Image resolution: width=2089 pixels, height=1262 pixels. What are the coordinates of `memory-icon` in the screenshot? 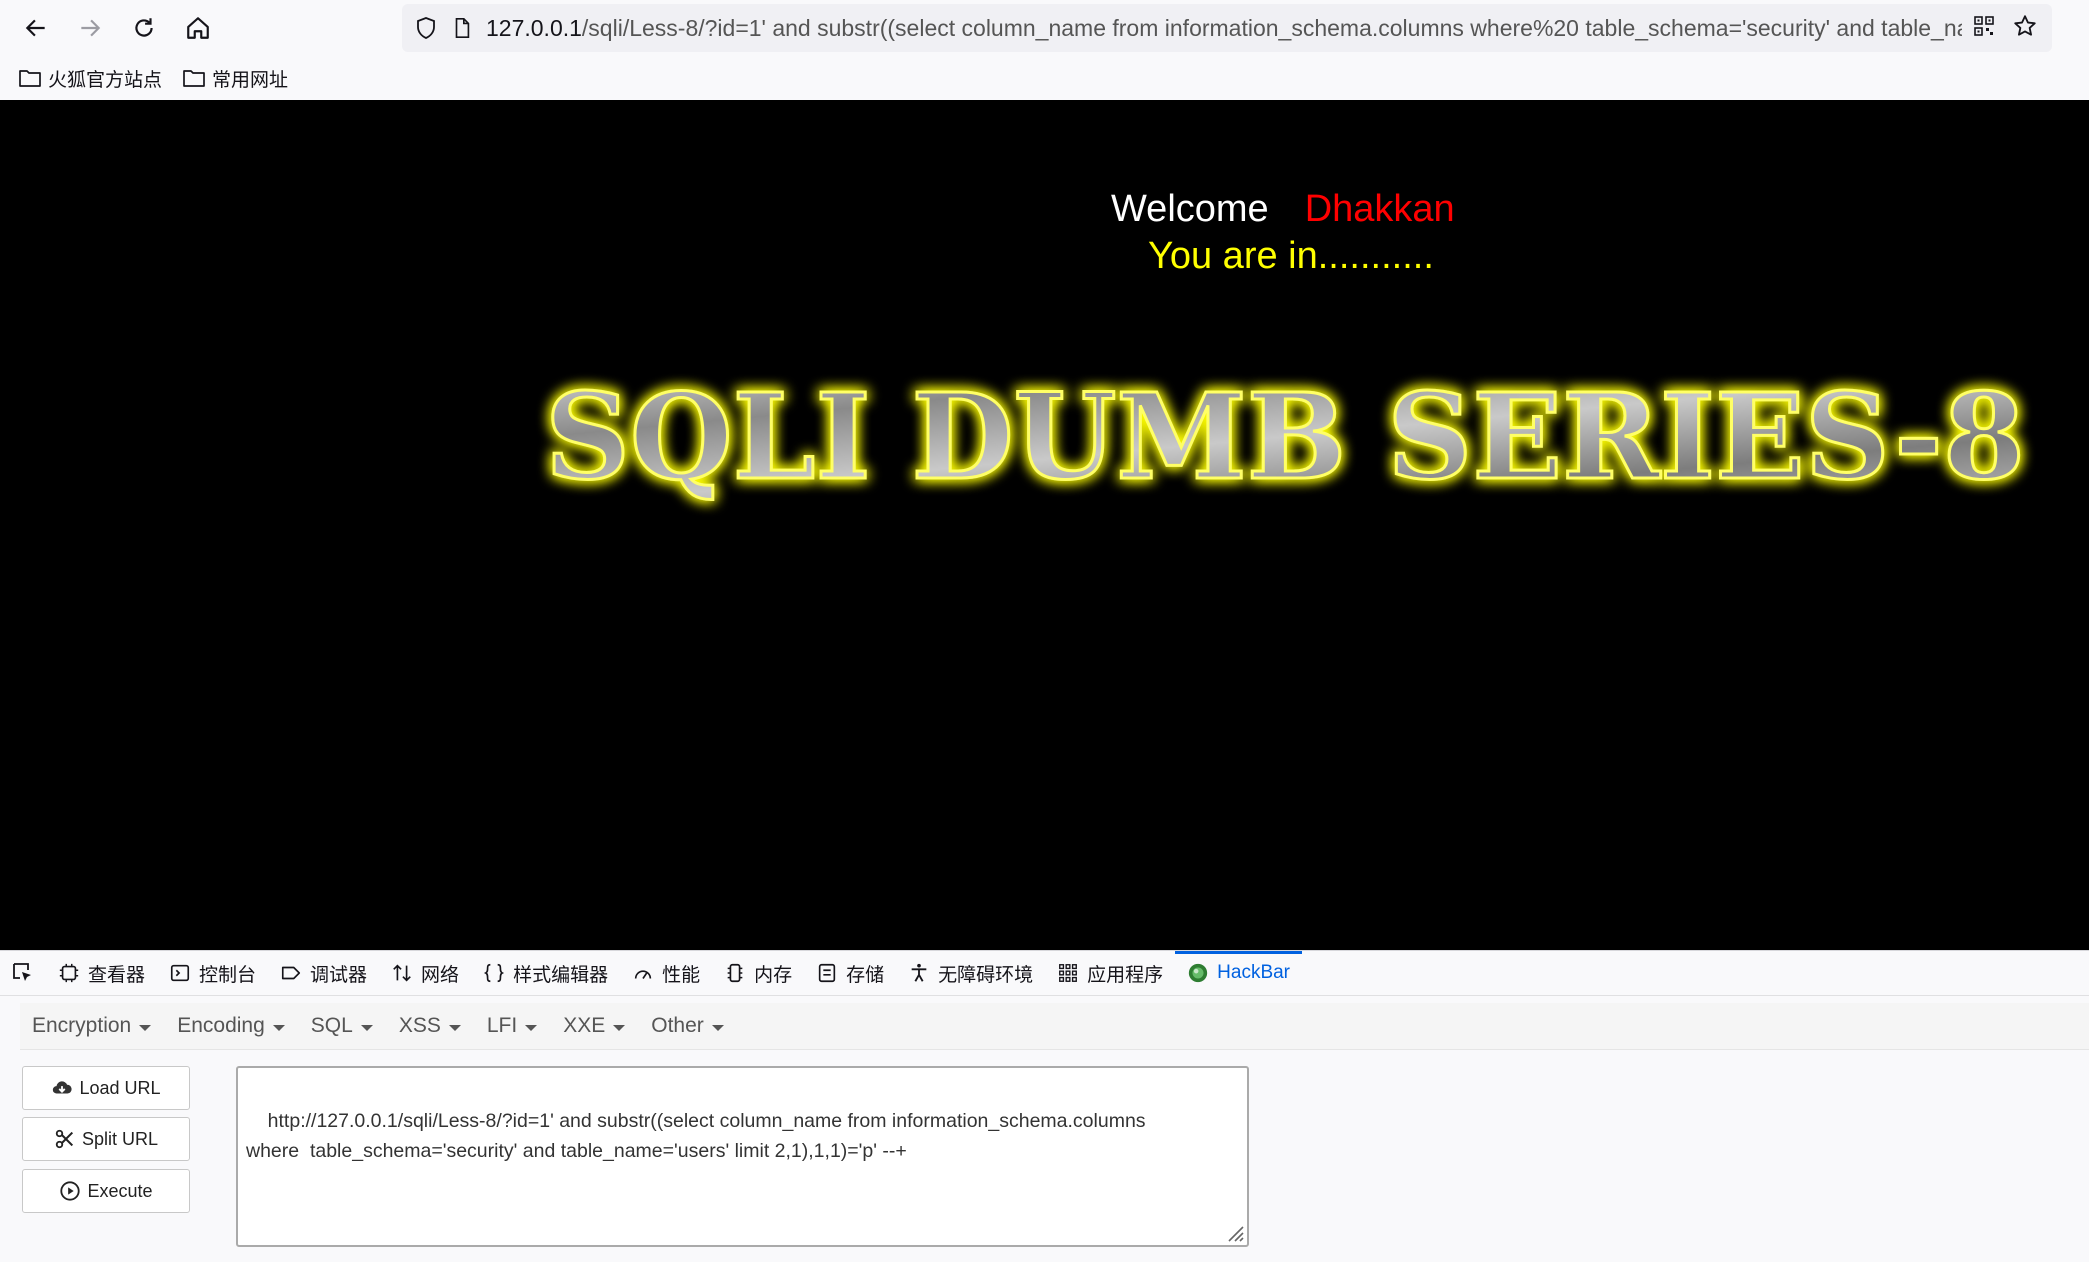 It's located at (735, 973).